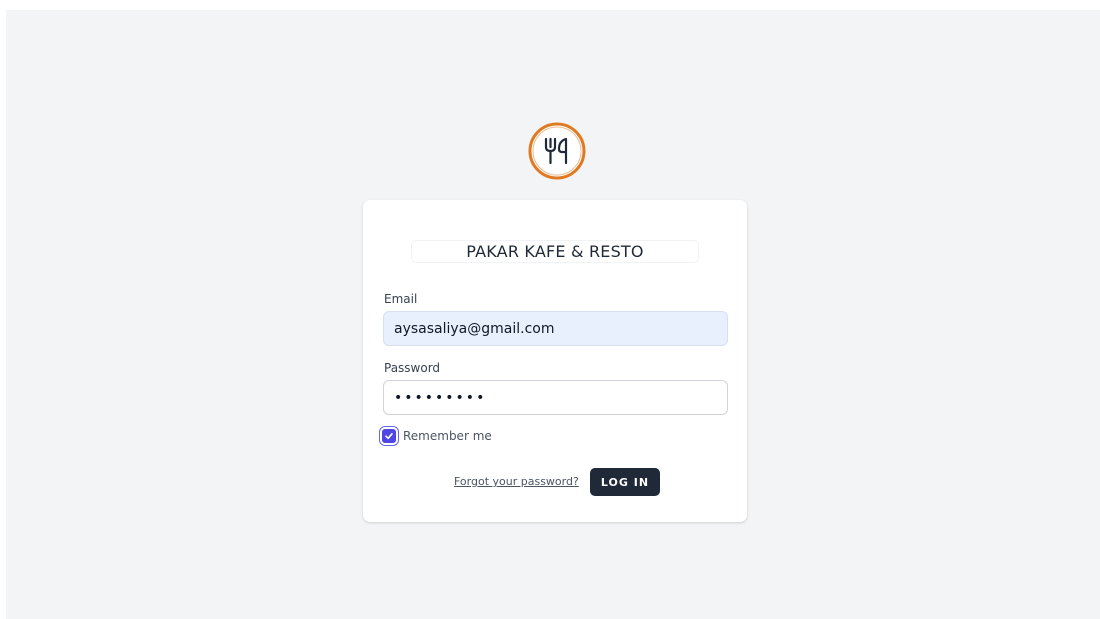 The width and height of the screenshot is (1100, 619). I want to click on remember-me: Remember me, so click(437, 436).